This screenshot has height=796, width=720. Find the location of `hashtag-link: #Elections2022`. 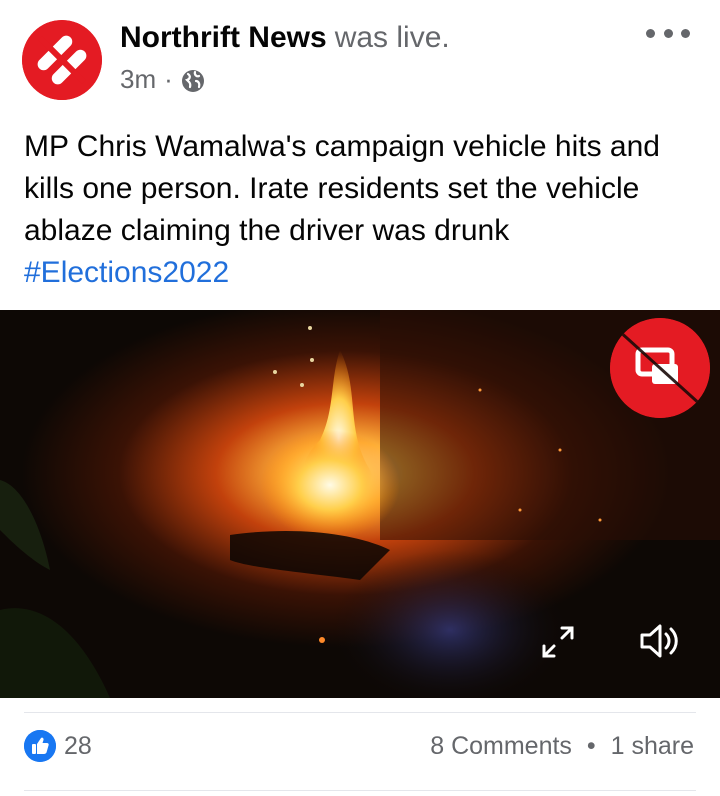

hashtag-link: #Elections2022 is located at coordinates (126, 272).